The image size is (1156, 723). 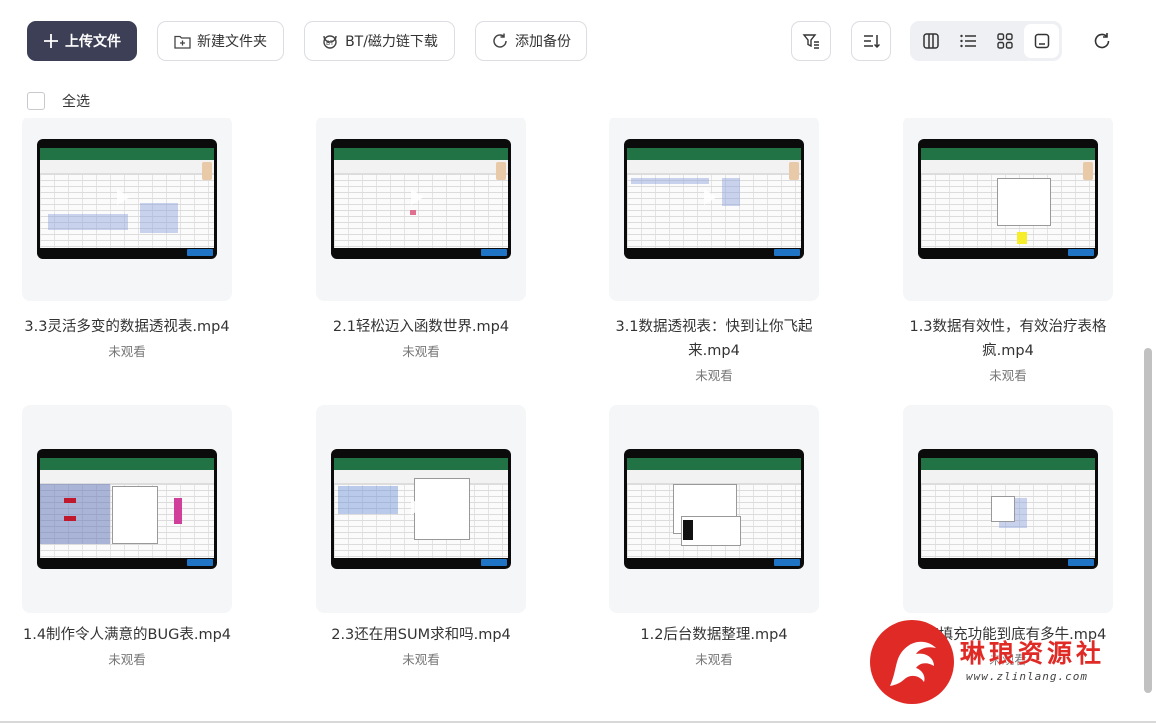 I want to click on svg-text: BT, so click(x=330, y=43).